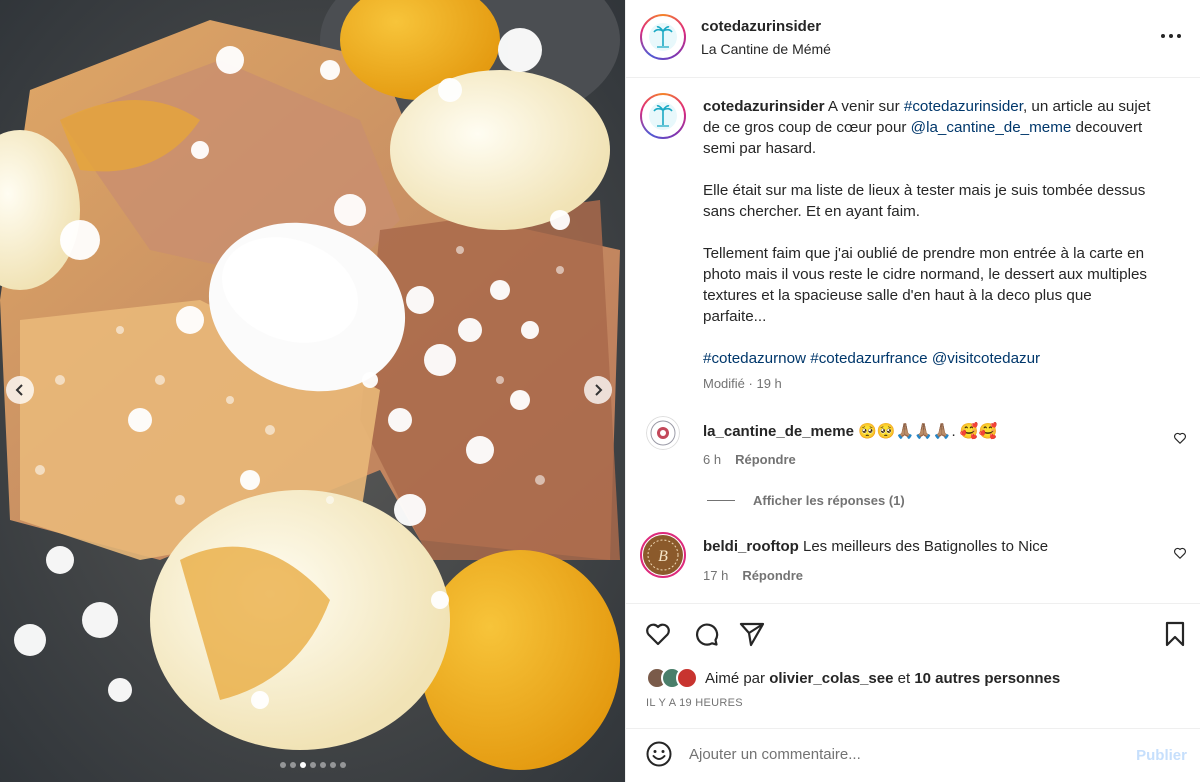  I want to click on hashtag-link: #cotedazurnow, so click(754, 358).